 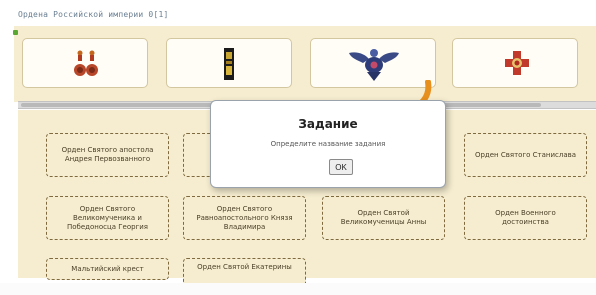 What do you see at coordinates (341, 167) in the screenshot?
I see `ok-button: OK` at bounding box center [341, 167].